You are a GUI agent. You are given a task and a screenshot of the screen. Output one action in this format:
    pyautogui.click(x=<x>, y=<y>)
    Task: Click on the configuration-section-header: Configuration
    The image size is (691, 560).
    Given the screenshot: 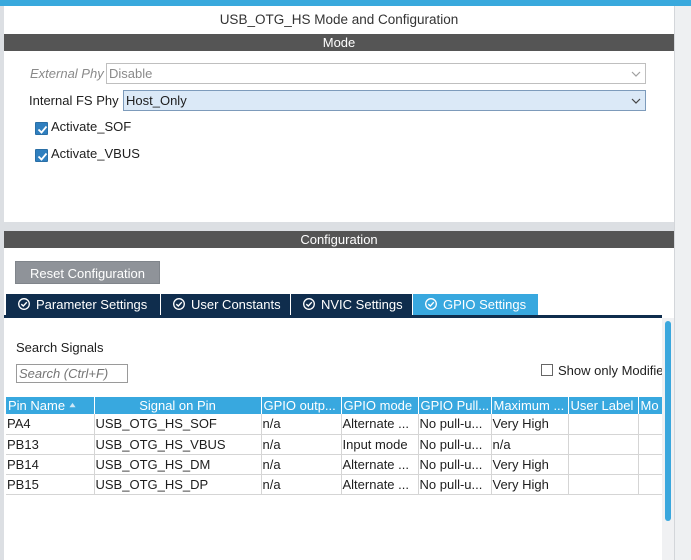 What is the action you would take?
    pyautogui.click(x=339, y=239)
    